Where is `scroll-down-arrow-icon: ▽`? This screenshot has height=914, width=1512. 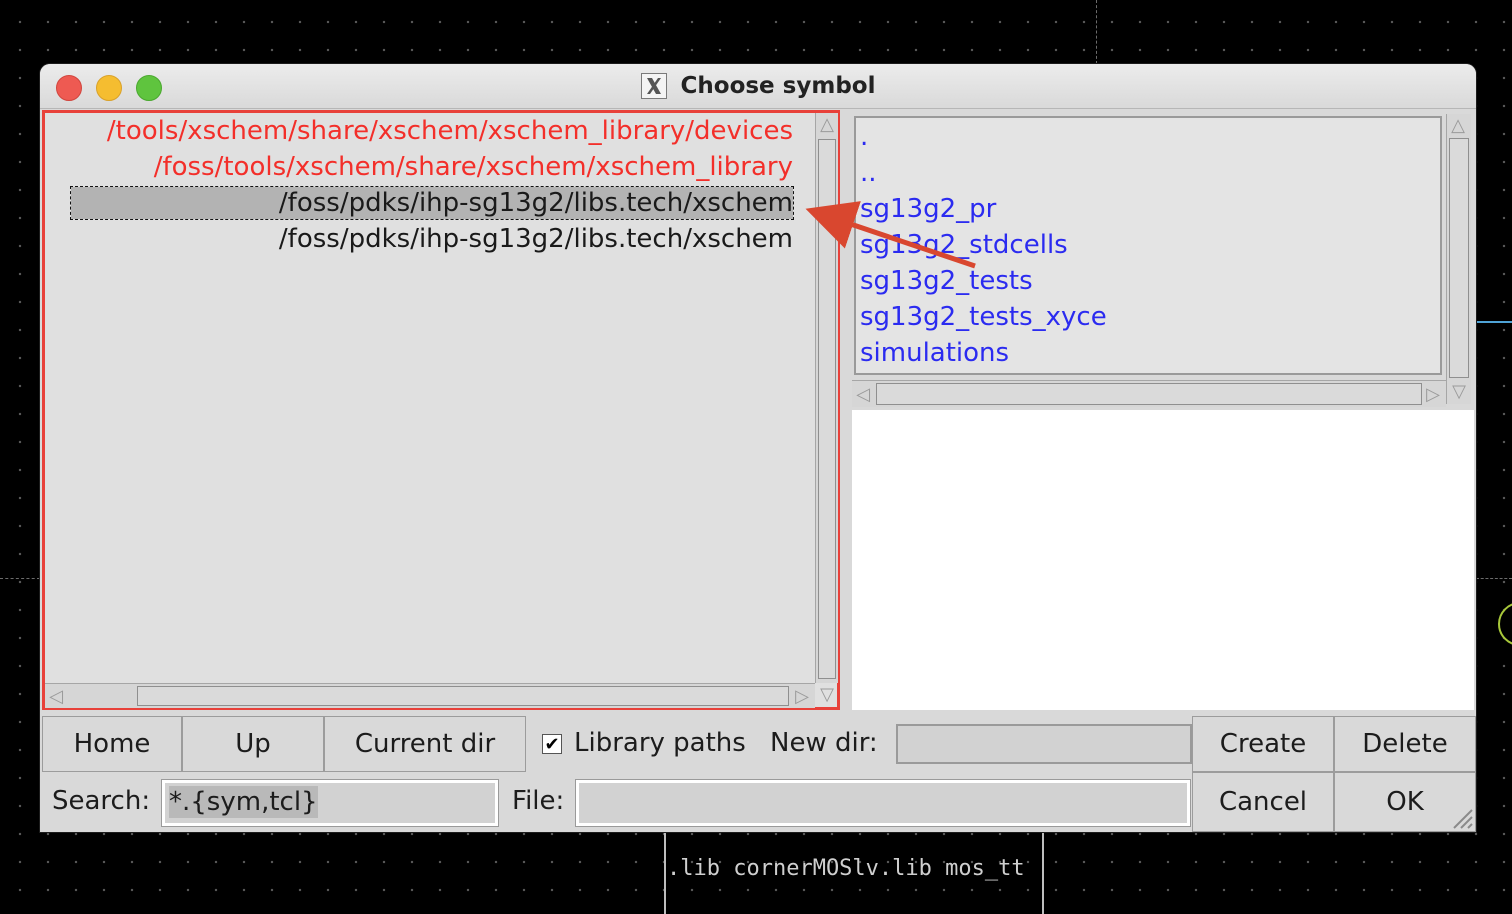 scroll-down-arrow-icon: ▽ is located at coordinates (827, 694).